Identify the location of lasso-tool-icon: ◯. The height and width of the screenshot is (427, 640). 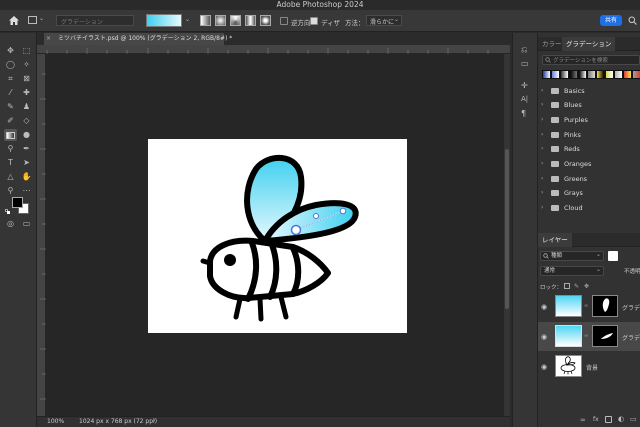
(10, 65).